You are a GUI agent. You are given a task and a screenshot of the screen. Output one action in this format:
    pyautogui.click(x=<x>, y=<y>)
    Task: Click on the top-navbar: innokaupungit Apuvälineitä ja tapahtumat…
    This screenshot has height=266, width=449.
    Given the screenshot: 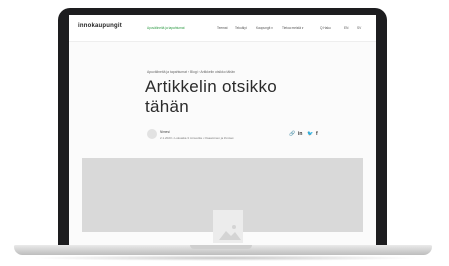 What is the action you would take?
    pyautogui.click(x=222, y=28)
    